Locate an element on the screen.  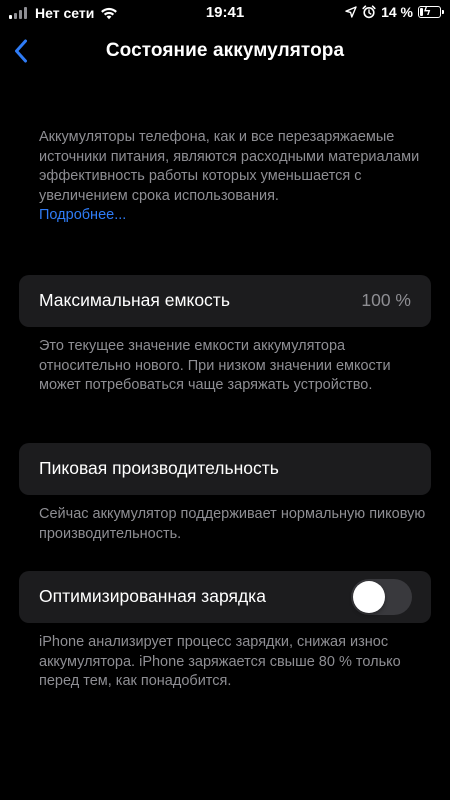
battery-percent: 14 % is located at coordinates (397, 12).